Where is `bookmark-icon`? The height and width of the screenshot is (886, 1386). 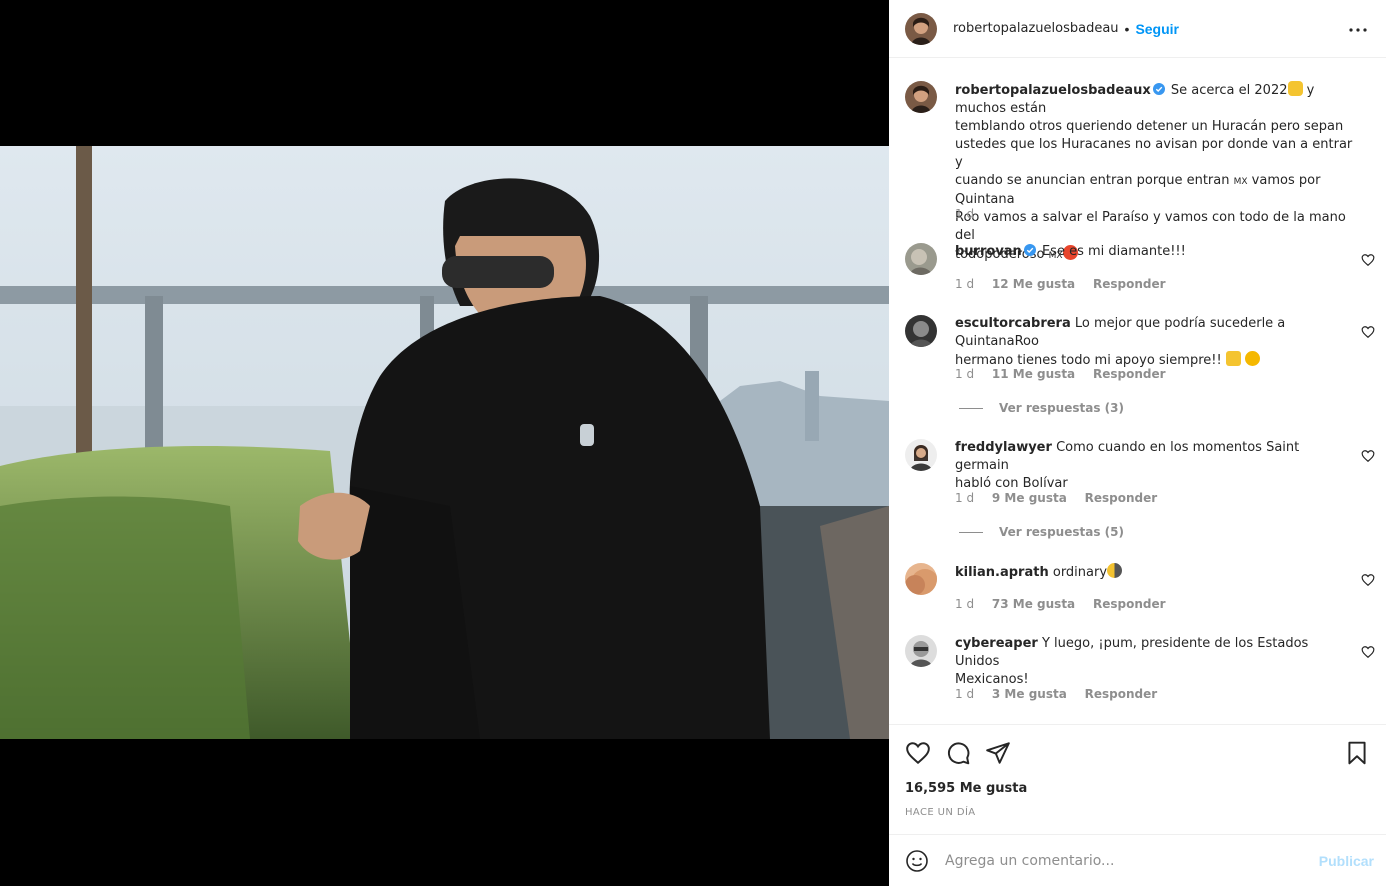 bookmark-icon is located at coordinates (1357, 753).